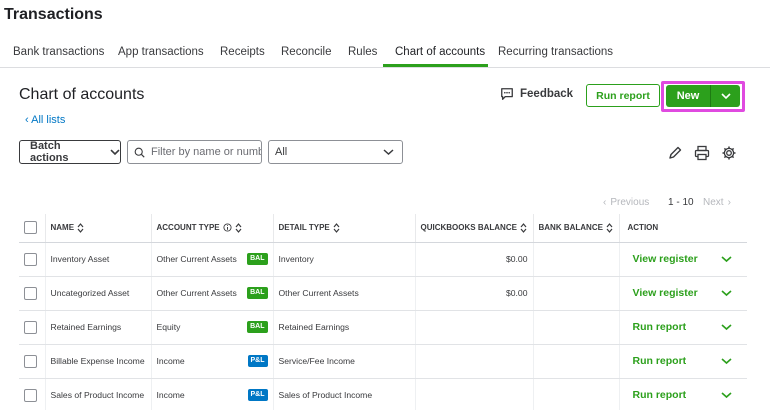 The image size is (770, 410). I want to click on new-dropdown-toggle, so click(725, 96).